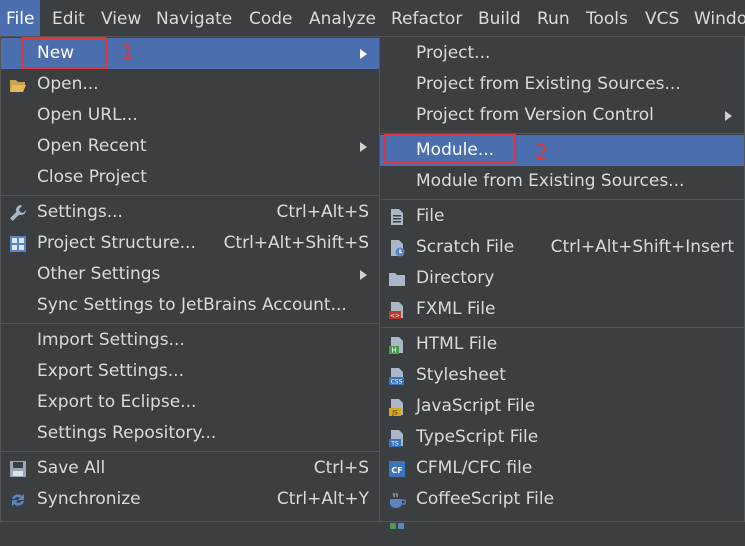  I want to click on fxml-file-label: FXML File, so click(456, 309).